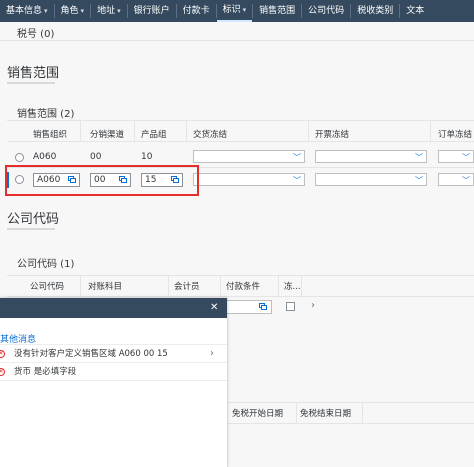 The height and width of the screenshot is (467, 474). I want to click on cell-division: 10, so click(147, 157).